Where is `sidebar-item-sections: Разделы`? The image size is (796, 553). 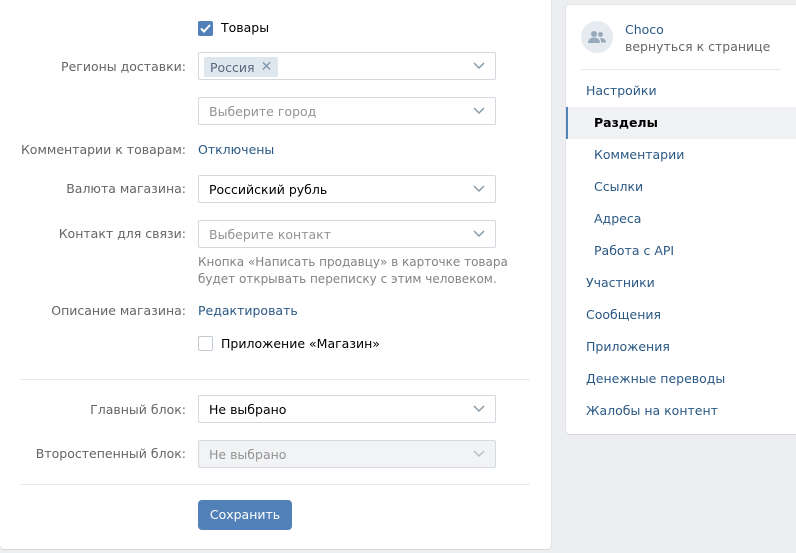 sidebar-item-sections: Разделы is located at coordinates (681, 123).